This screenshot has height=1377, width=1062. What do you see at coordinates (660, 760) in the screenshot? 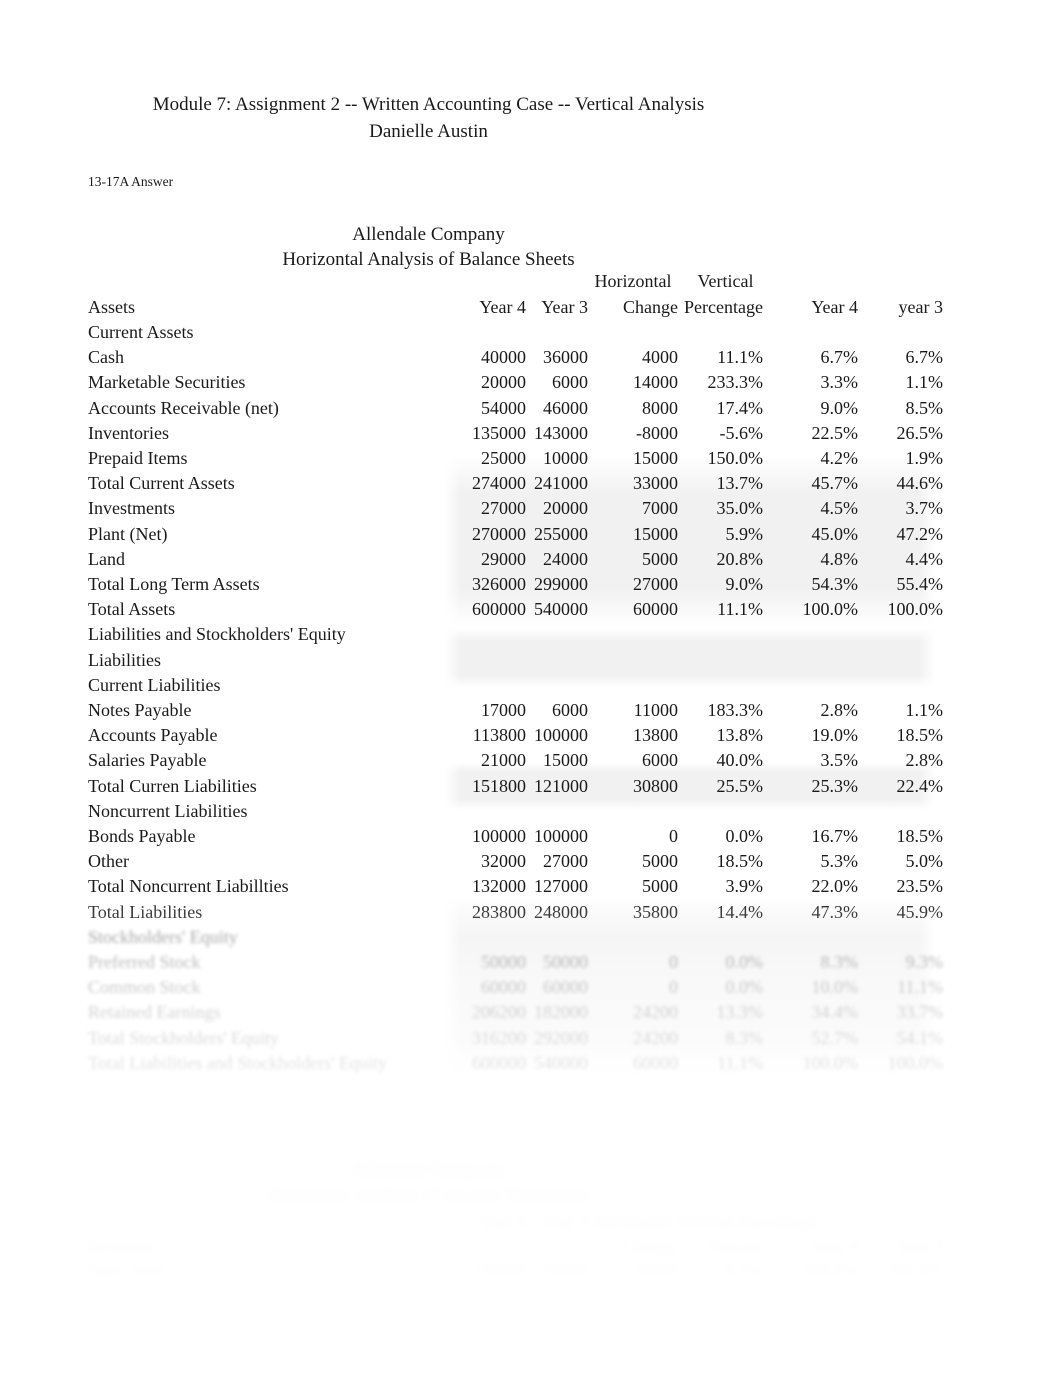
I see `cell-change: 6000` at bounding box center [660, 760].